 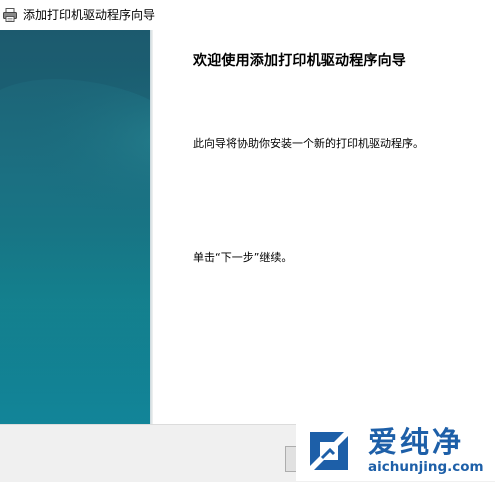 What do you see at coordinates (247, 15) in the screenshot?
I see `title-bar: 添加打印机驱动程序向导` at bounding box center [247, 15].